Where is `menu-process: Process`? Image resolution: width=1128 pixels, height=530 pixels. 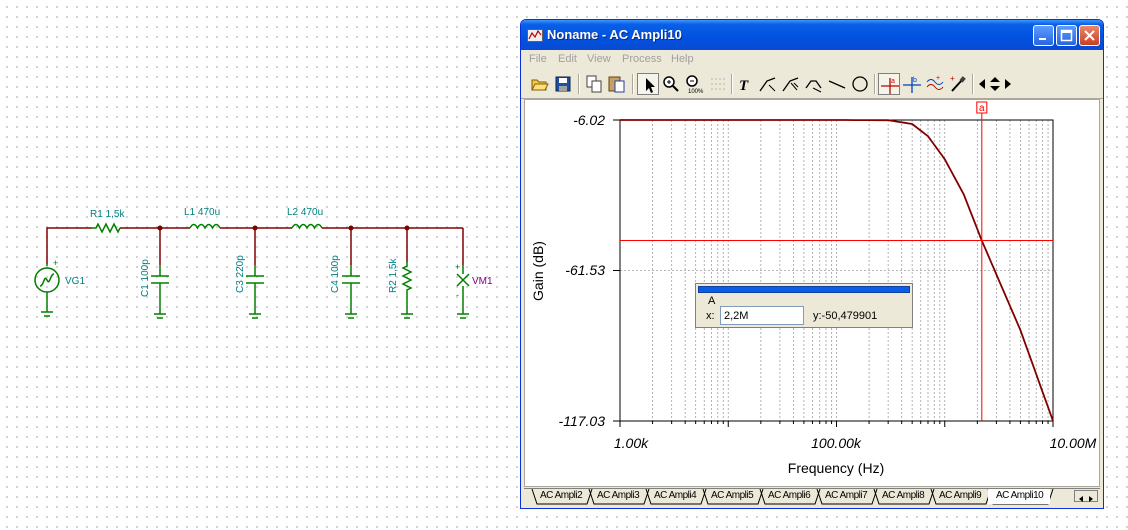
menu-process: Process is located at coordinates (642, 59).